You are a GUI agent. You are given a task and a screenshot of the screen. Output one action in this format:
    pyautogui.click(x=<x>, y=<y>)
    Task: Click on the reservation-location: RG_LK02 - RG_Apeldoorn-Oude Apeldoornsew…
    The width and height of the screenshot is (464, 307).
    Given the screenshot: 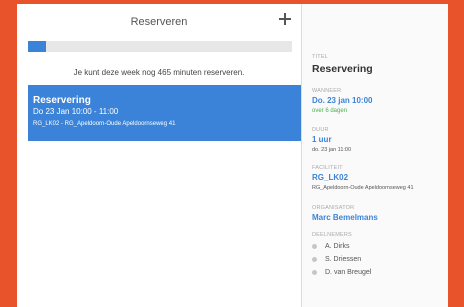 What is the action you would take?
    pyautogui.click(x=104, y=124)
    